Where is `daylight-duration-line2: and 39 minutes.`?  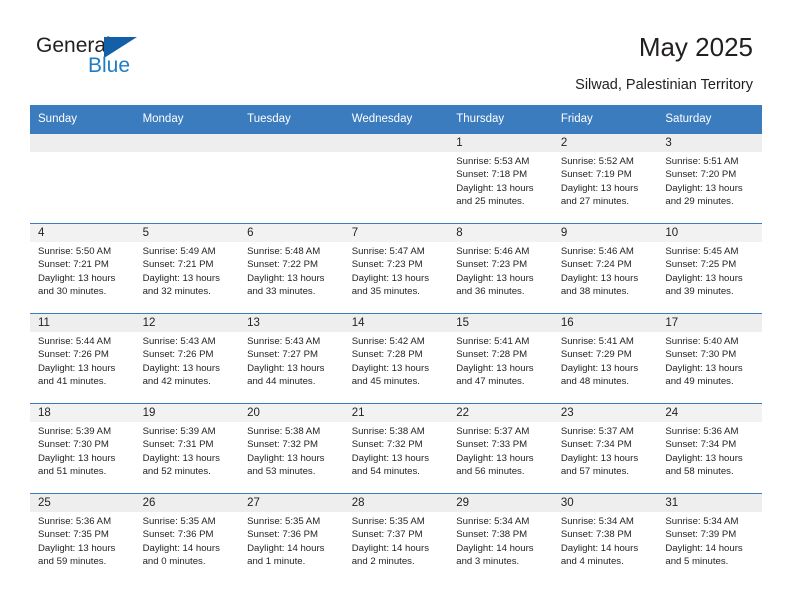
daylight-duration-line2: and 39 minutes. is located at coordinates (699, 292).